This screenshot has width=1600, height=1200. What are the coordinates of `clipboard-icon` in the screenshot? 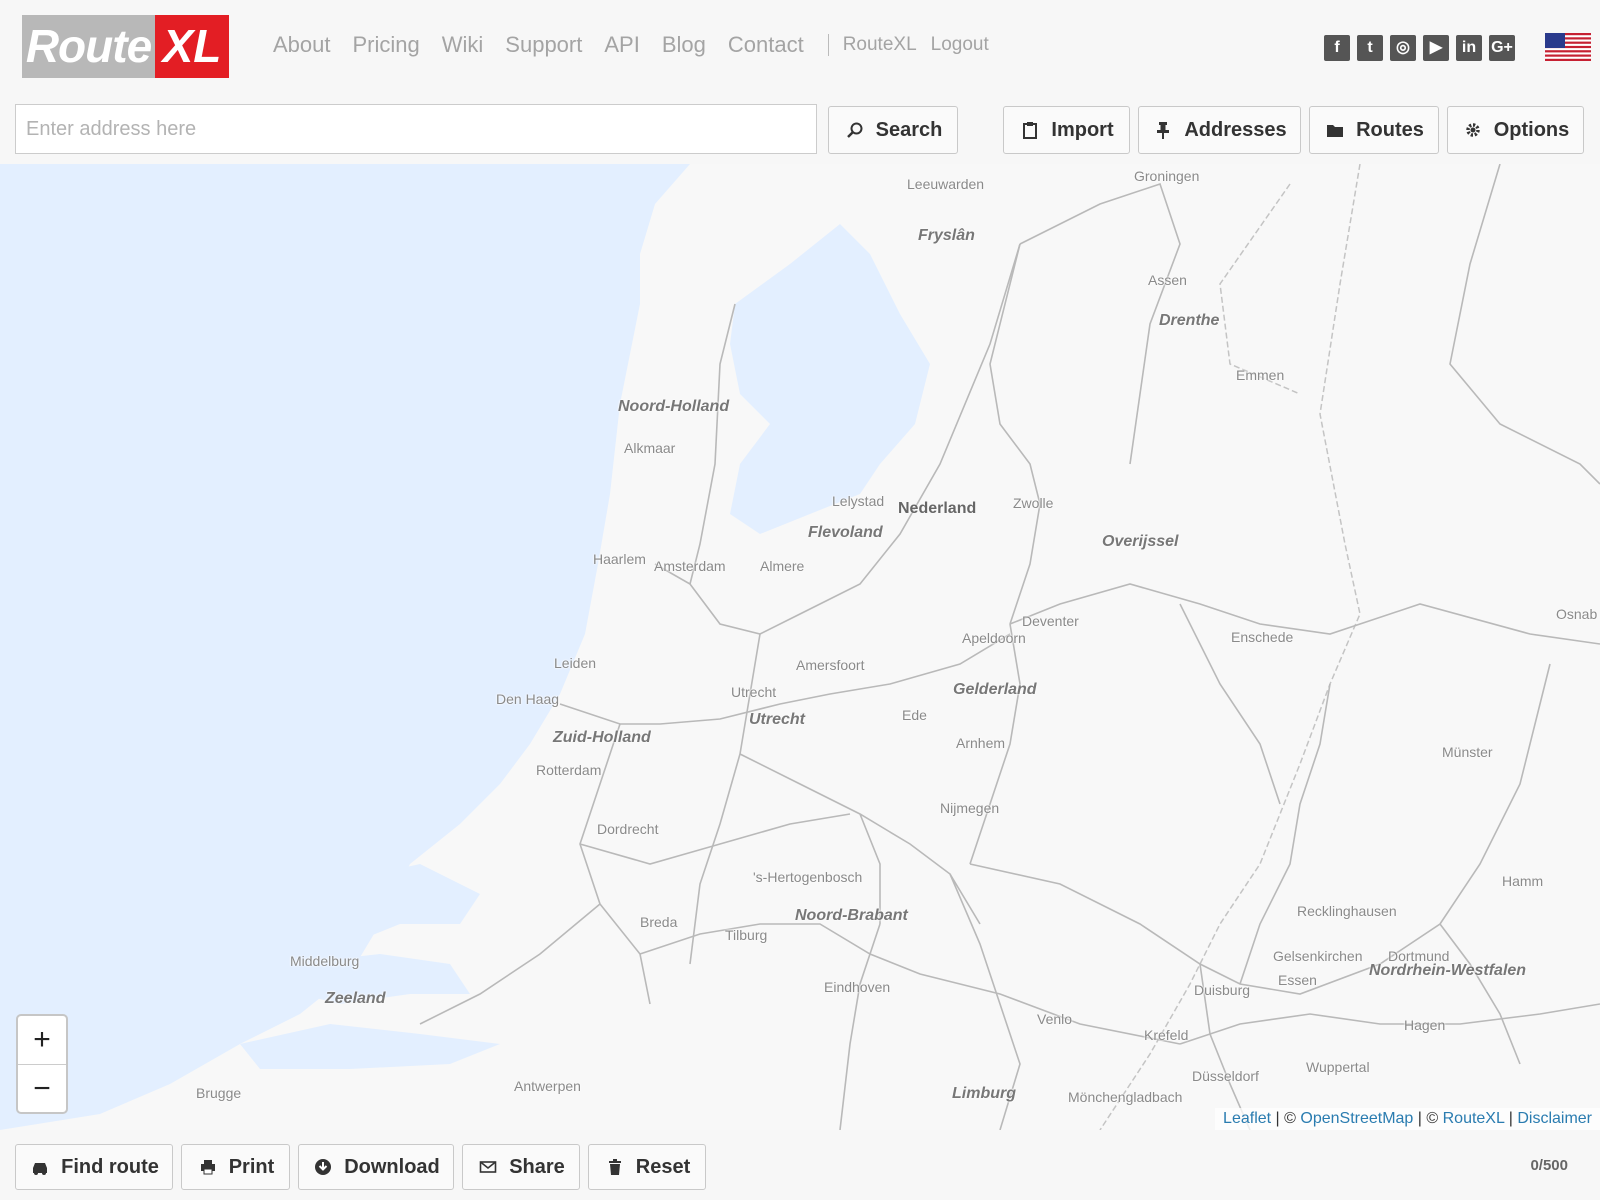 It's located at (1030, 130).